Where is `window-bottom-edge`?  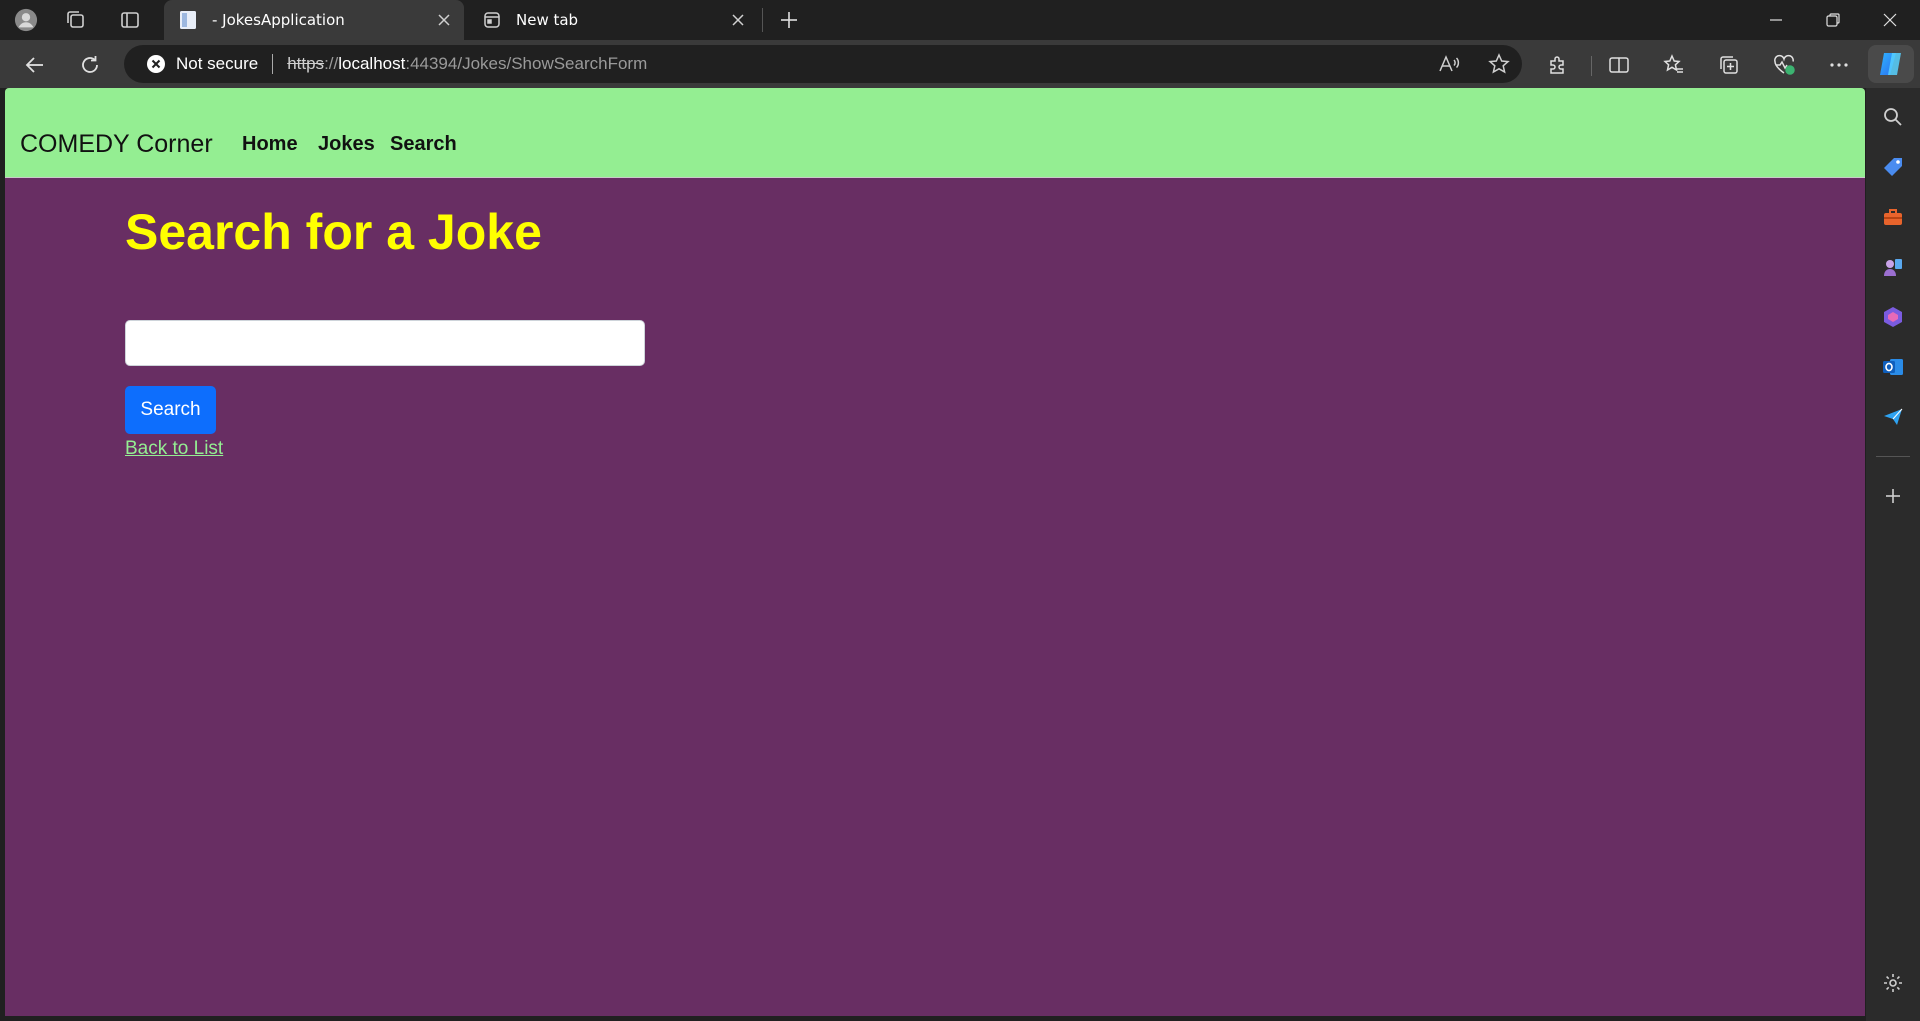
window-bottom-edge is located at coordinates (933, 1018).